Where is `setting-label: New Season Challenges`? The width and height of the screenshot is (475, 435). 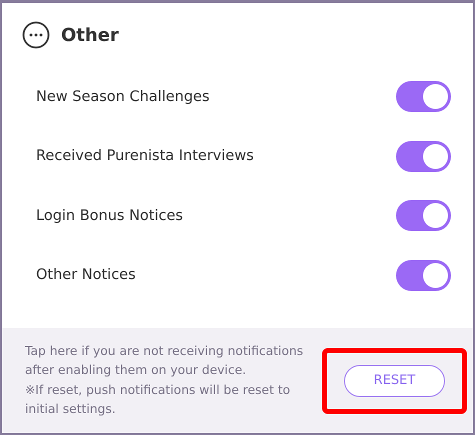
setting-label: New Season Challenges is located at coordinates (123, 96).